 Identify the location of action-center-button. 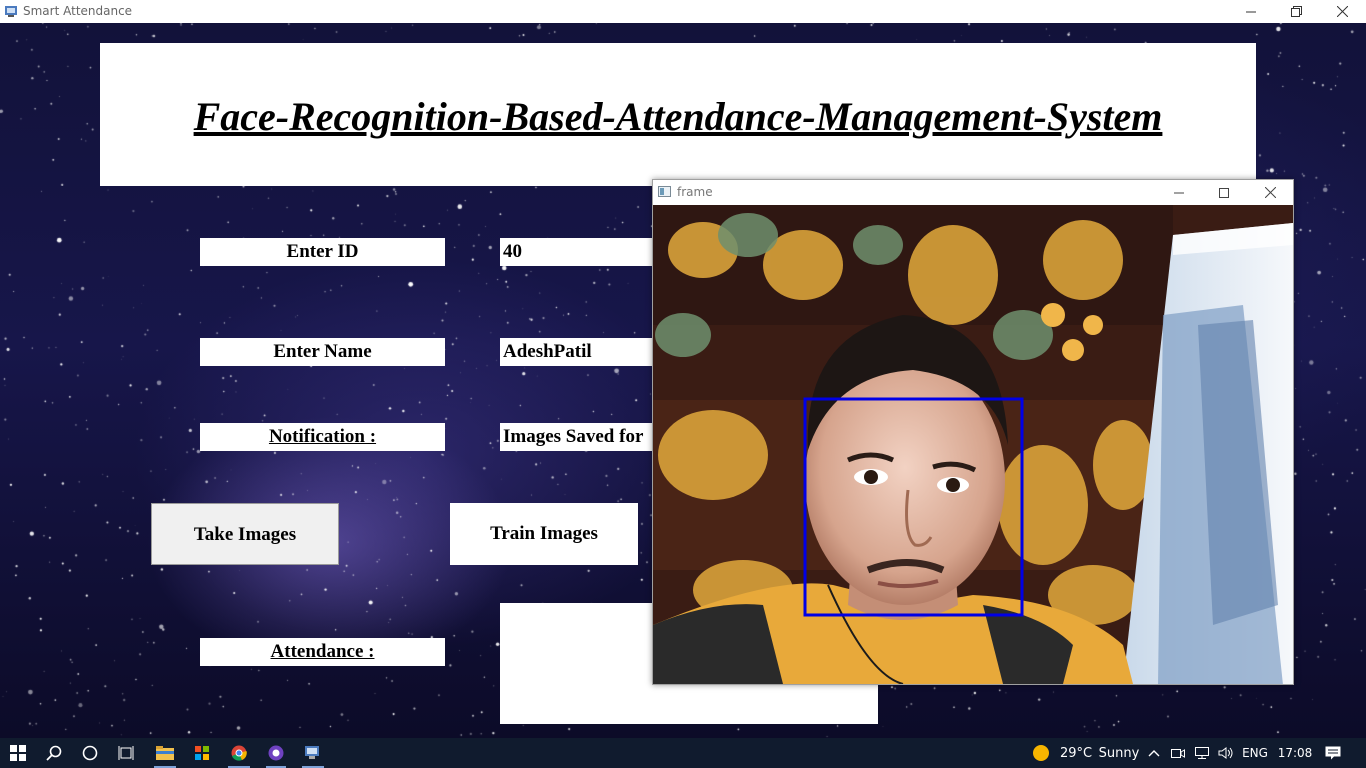
(1333, 753).